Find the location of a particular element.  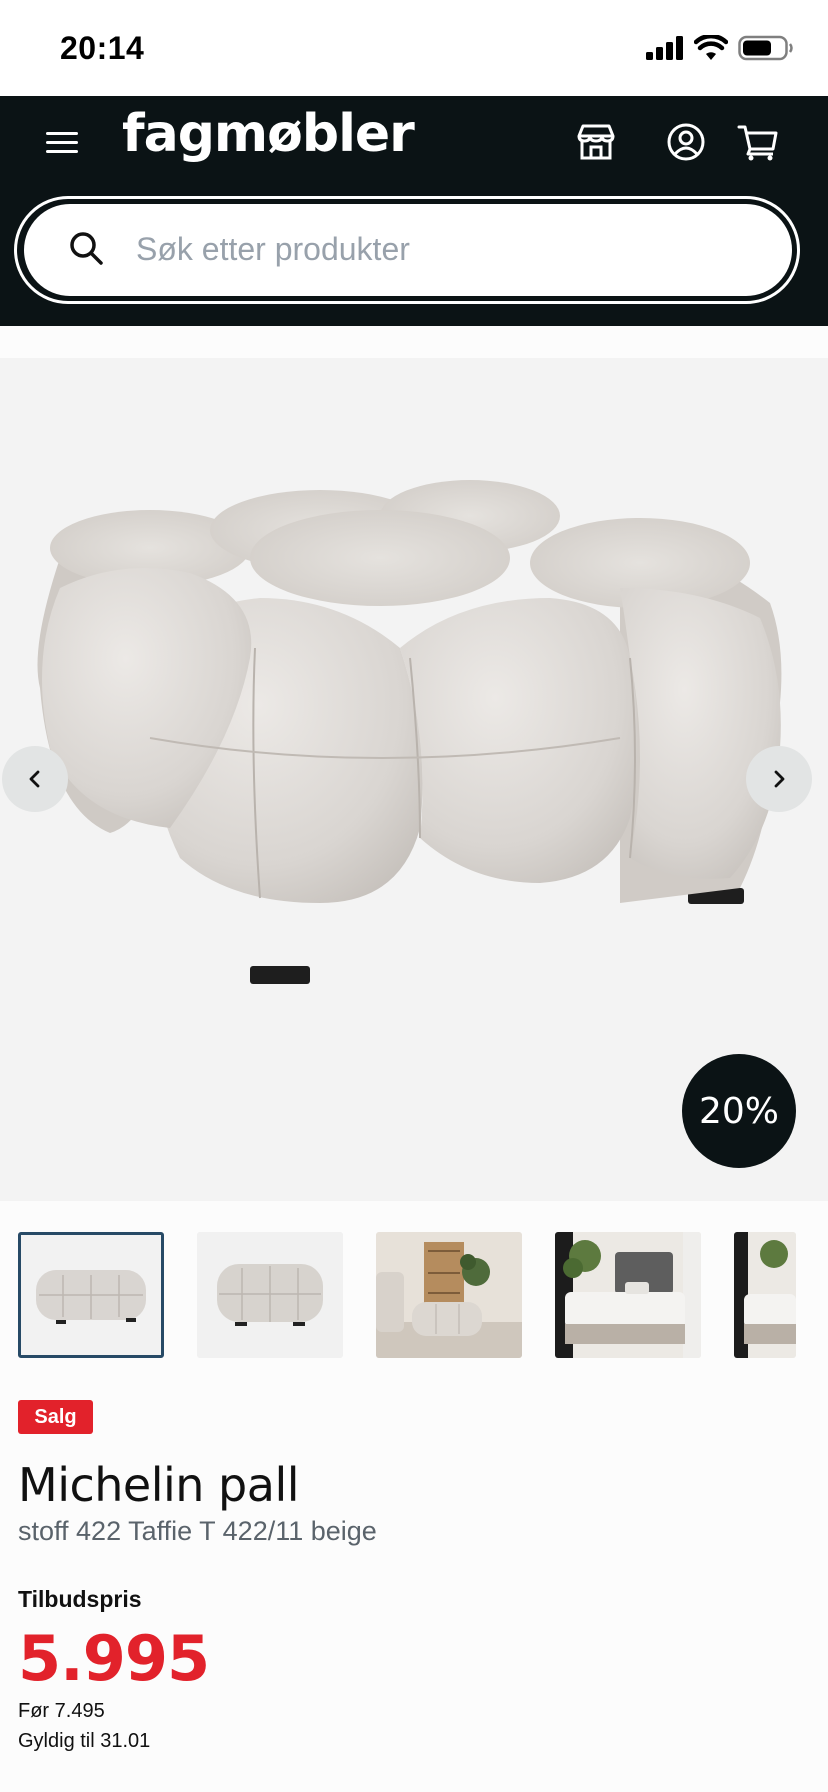

thumb-ottoman-front is located at coordinates (91, 1295).